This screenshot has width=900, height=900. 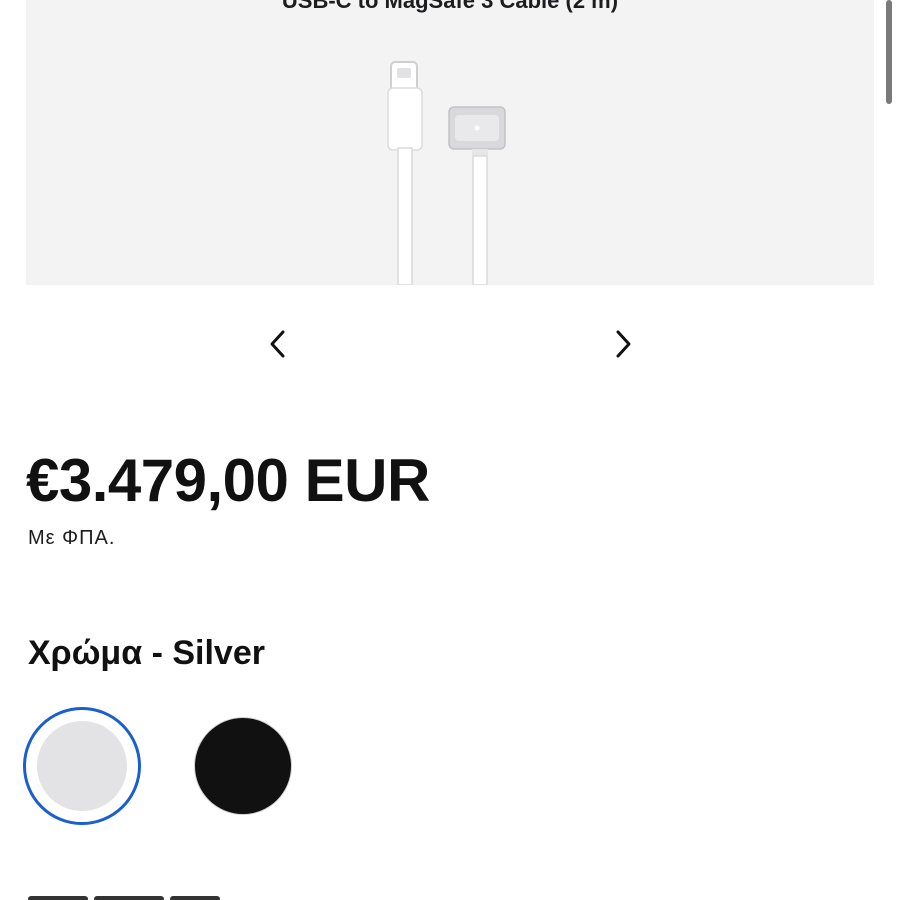 I want to click on usb-c-to-magsafe-cable-image, so click(x=446, y=173).